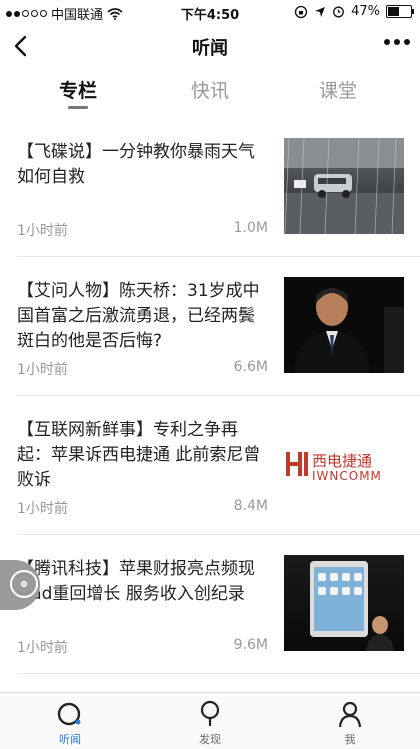  I want to click on listen-icon, so click(69, 714).